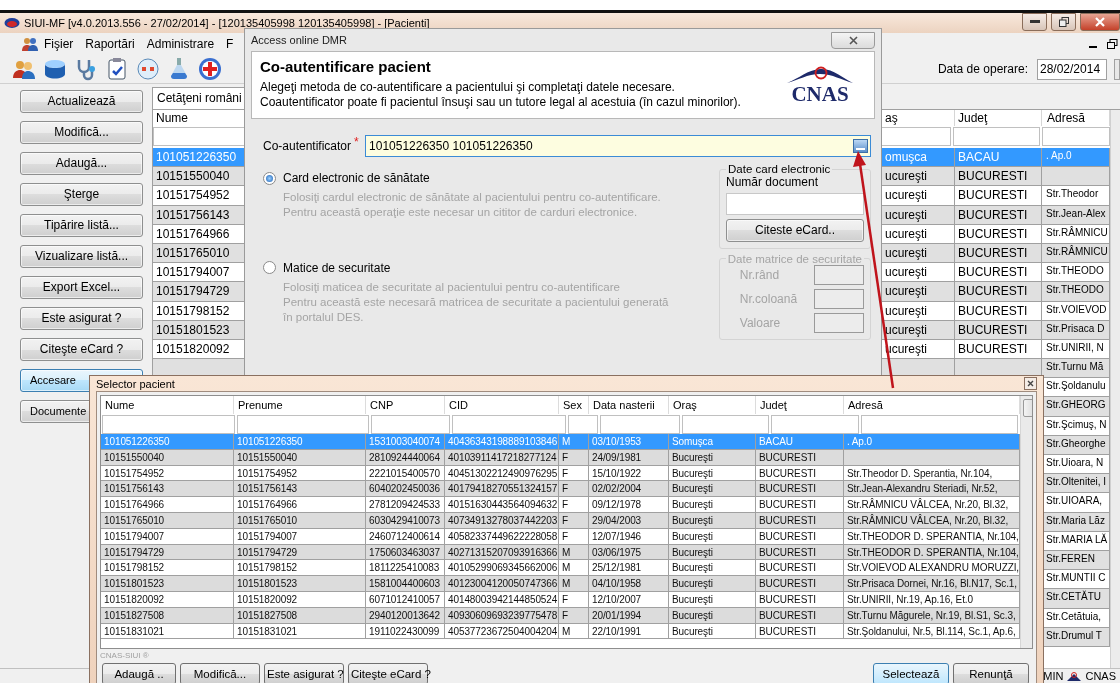  I want to click on dialog-button: Adaugă .., so click(139, 673).